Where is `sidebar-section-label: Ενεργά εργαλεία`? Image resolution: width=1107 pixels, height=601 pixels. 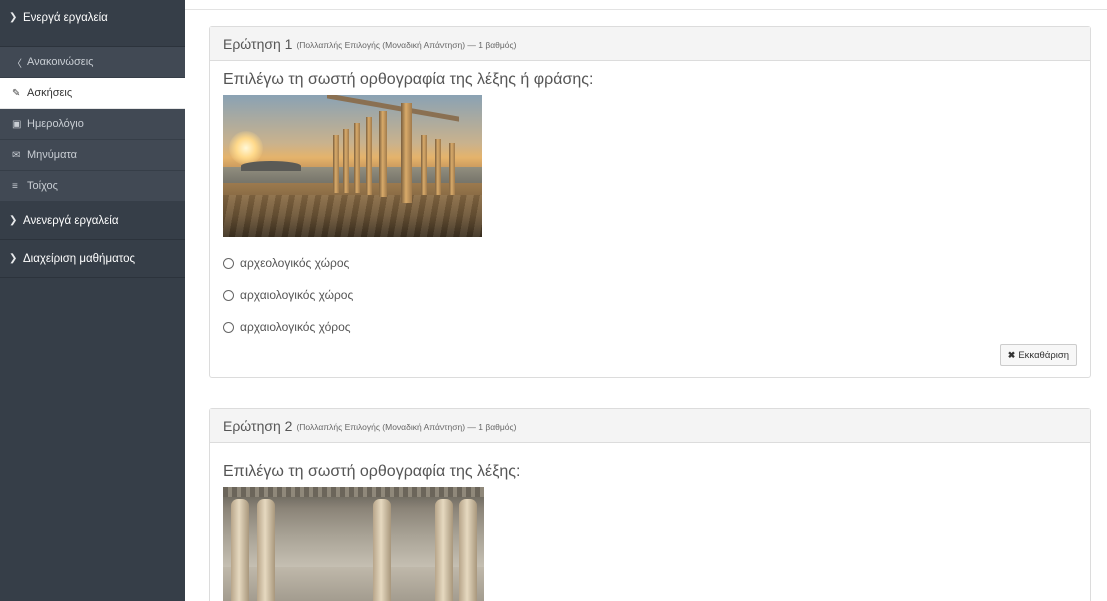 sidebar-section-label: Ενεργά εργαλεία is located at coordinates (65, 18).